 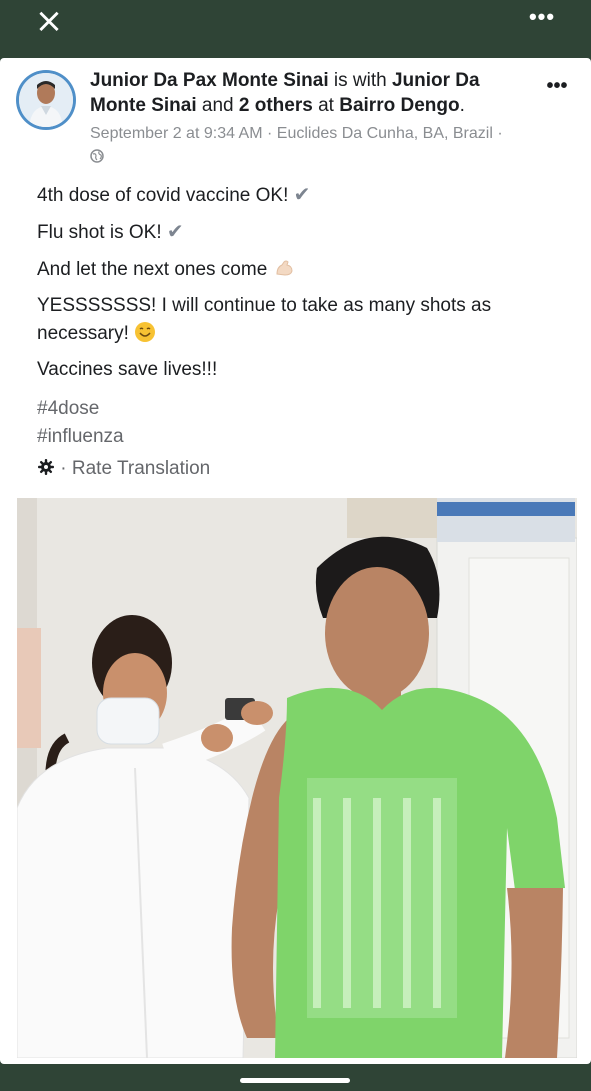 What do you see at coordinates (360, 80) in the screenshot?
I see `with-text: is with` at bounding box center [360, 80].